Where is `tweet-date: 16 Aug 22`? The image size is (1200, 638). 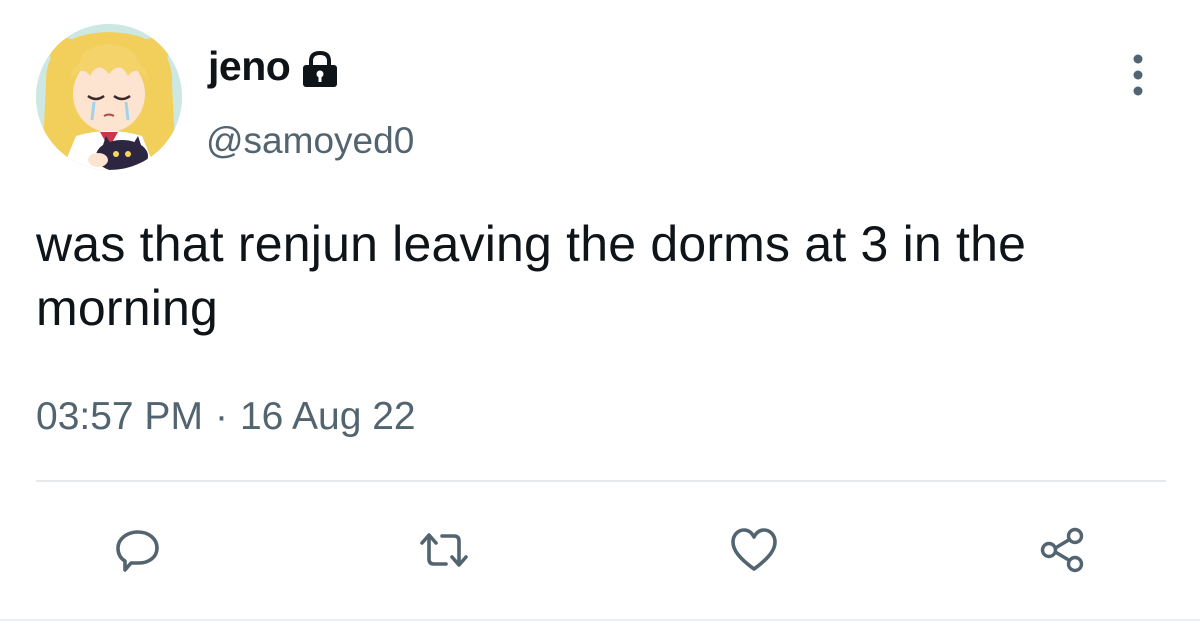 tweet-date: 16 Aug 22 is located at coordinates (327, 416).